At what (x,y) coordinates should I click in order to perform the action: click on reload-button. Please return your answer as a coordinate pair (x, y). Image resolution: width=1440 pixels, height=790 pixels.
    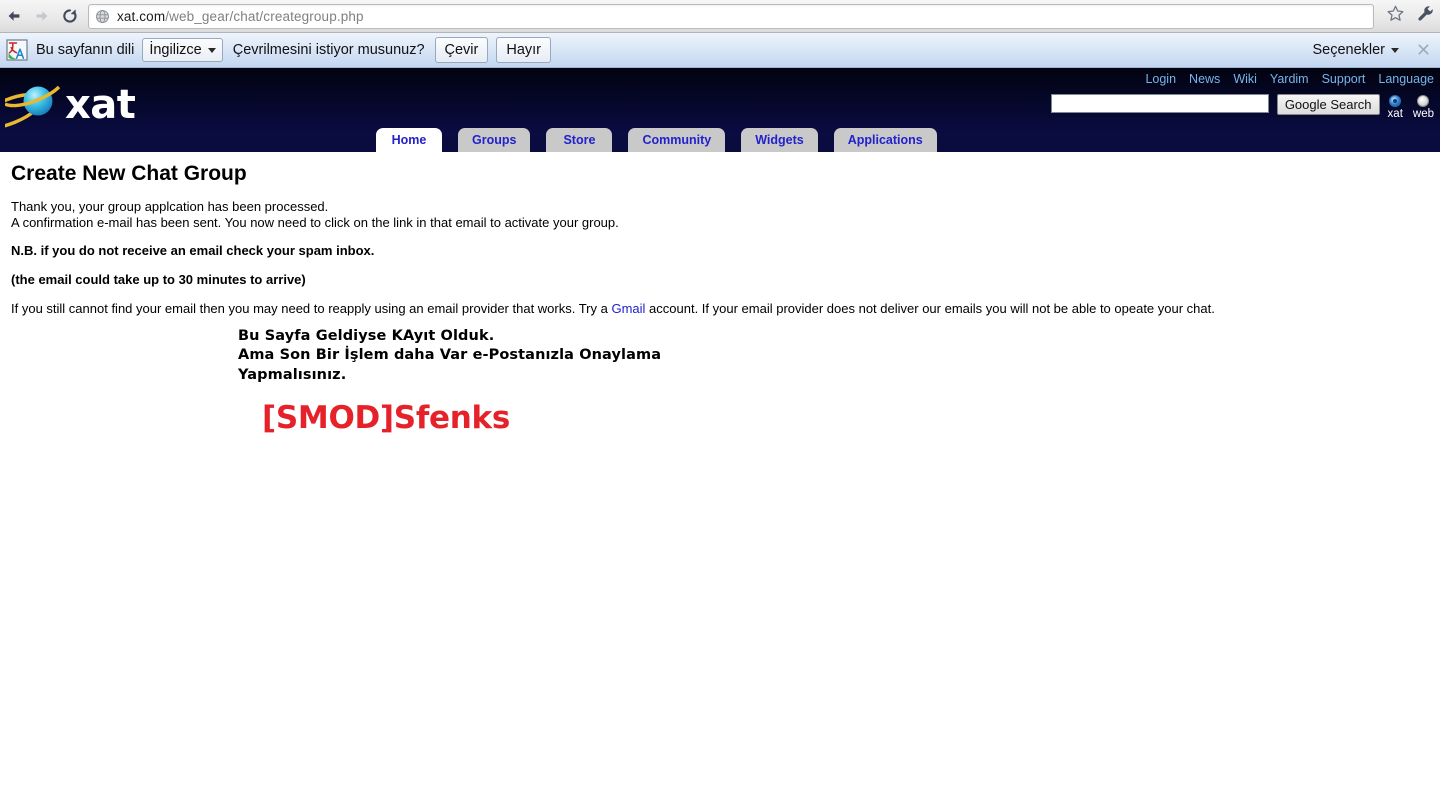
    Looking at the image, I should click on (70, 16).